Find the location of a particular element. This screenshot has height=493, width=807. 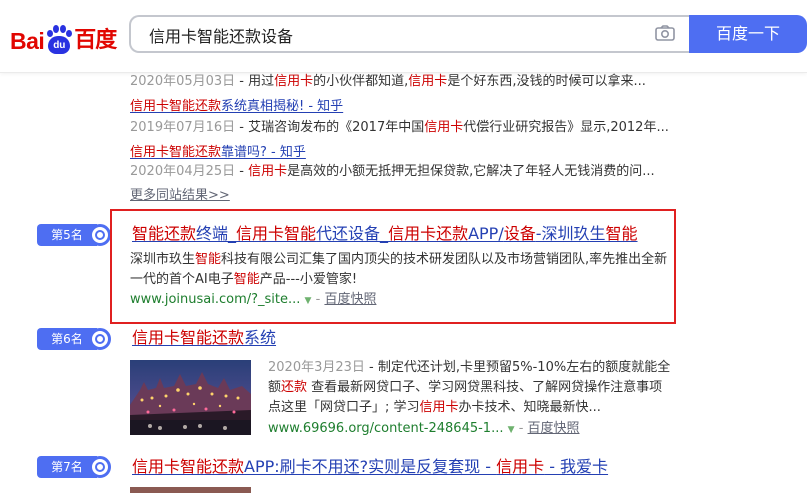

result-snippet: 2020年3月23日 - 制定代还计划,卡里预留5%-10%左右的额度就能全 is located at coordinates (469, 367).